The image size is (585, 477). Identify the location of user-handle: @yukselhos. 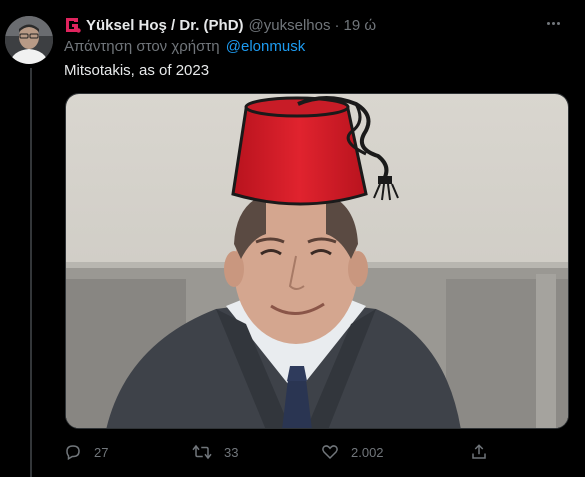
(290, 25).